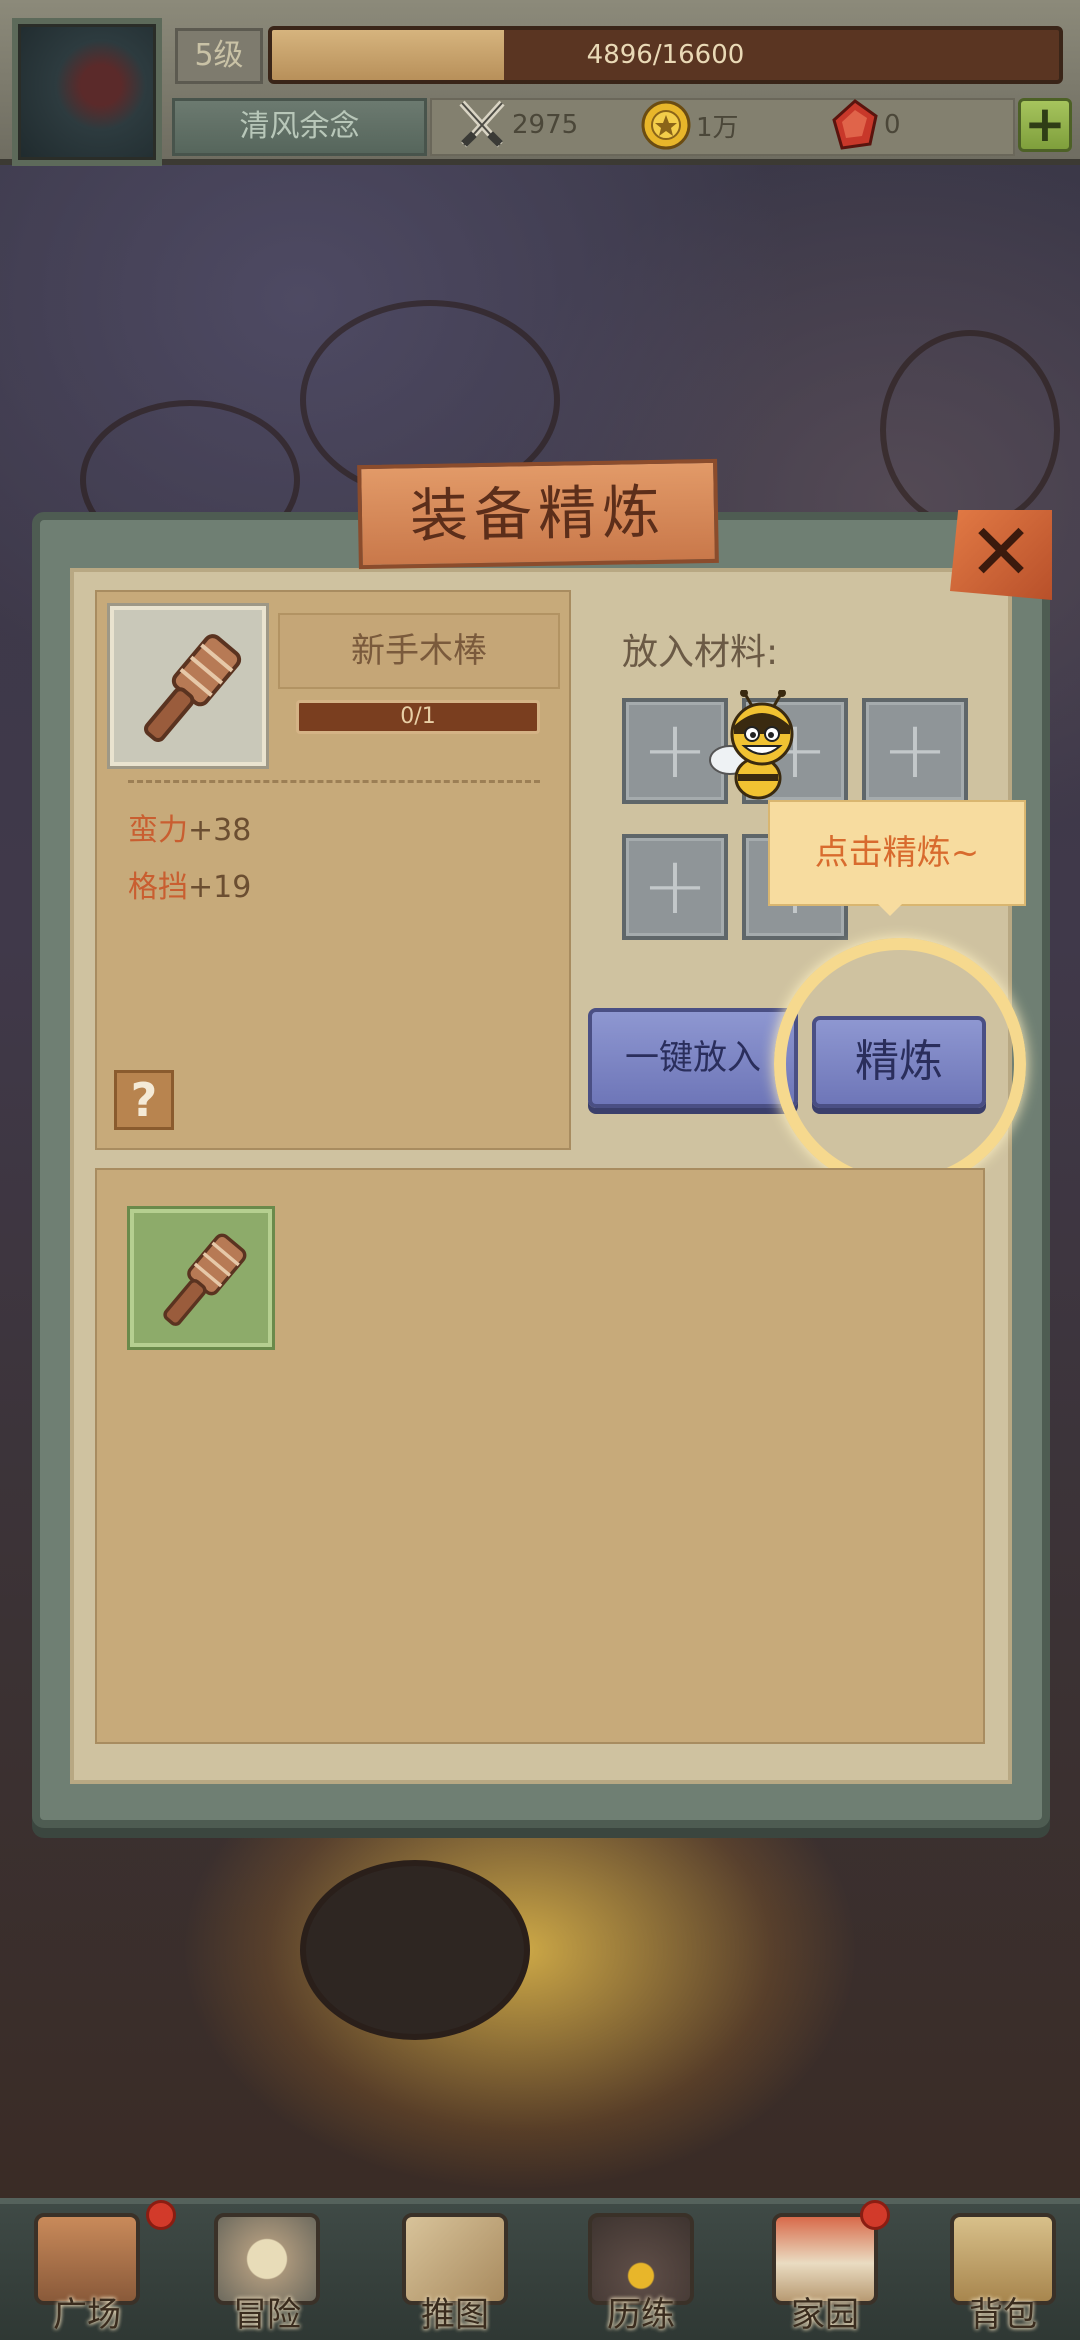 This screenshot has height=2340, width=1080. What do you see at coordinates (87, 2267) in the screenshot?
I see `nav-plaza: 广场` at bounding box center [87, 2267].